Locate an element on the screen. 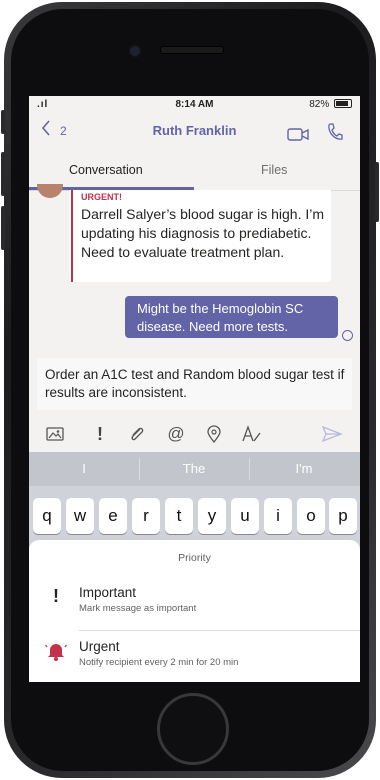 The image size is (380, 780). status-bar: .ıl 8:14 AM 82% is located at coordinates (194, 105).